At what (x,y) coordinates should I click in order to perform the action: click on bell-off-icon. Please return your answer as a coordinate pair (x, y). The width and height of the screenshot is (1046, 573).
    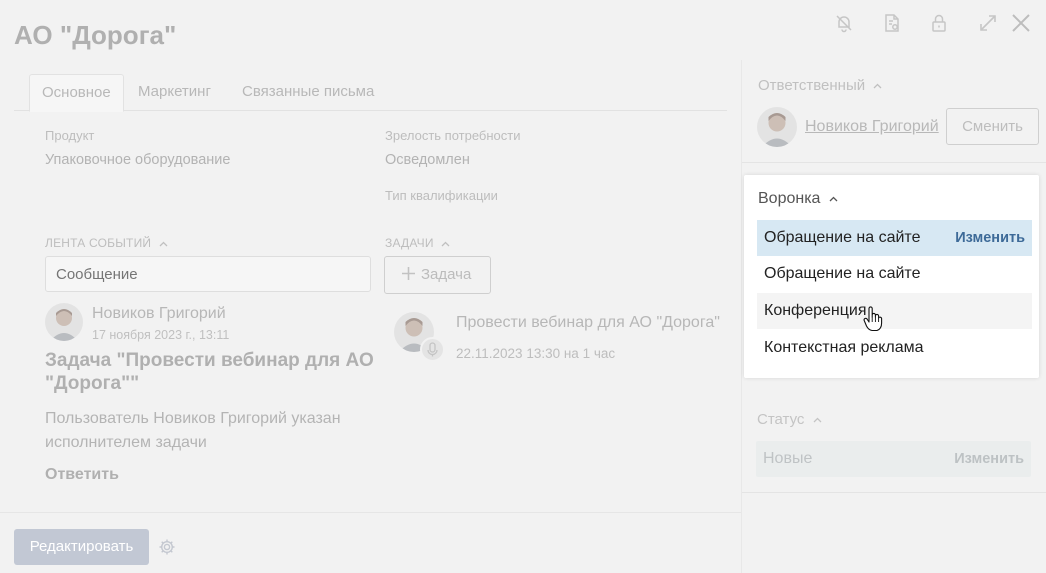
    Looking at the image, I should click on (844, 23).